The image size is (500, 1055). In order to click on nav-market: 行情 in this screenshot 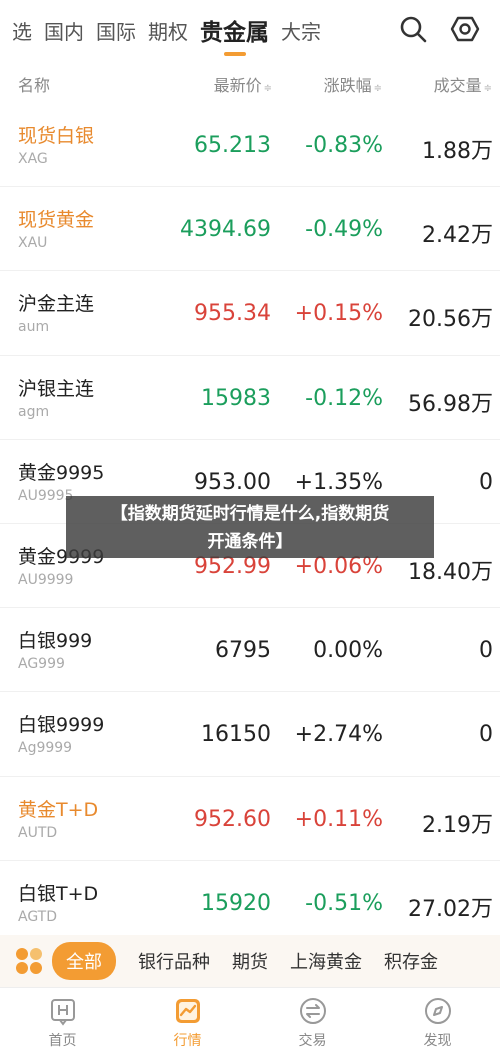, I will do `click(187, 1021)`.